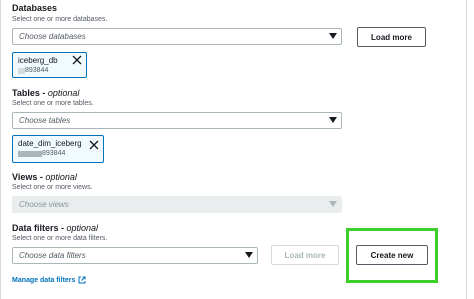  Describe the element at coordinates (60, 19) in the screenshot. I see `databases-description: Select one or more databases.` at that location.